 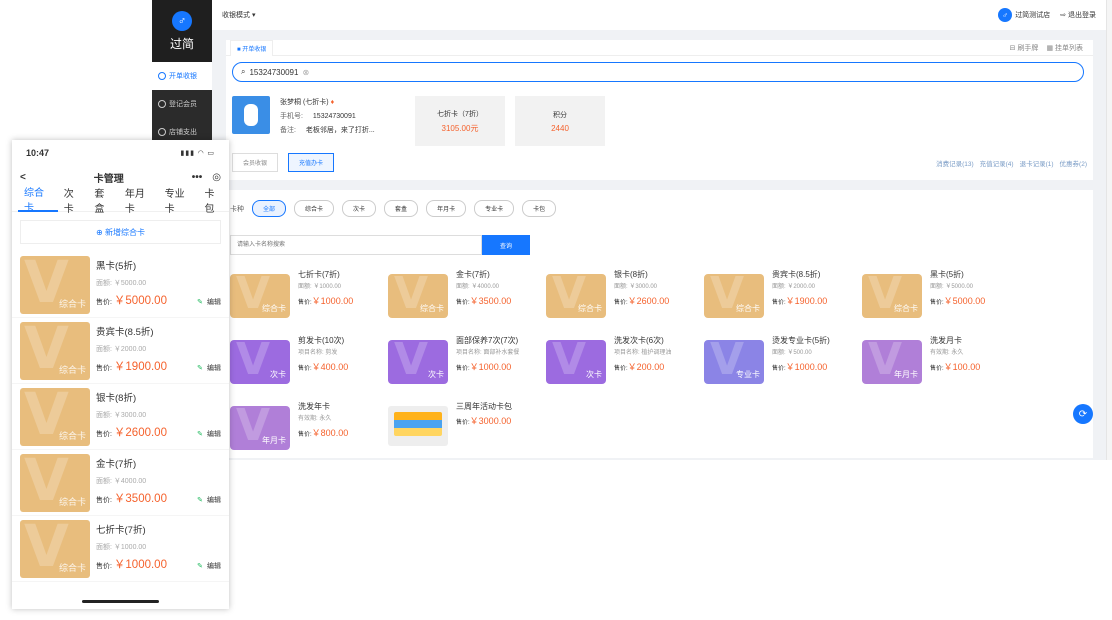 What do you see at coordinates (260, 362) in the screenshot?
I see `card-thumb: 次卡` at bounding box center [260, 362].